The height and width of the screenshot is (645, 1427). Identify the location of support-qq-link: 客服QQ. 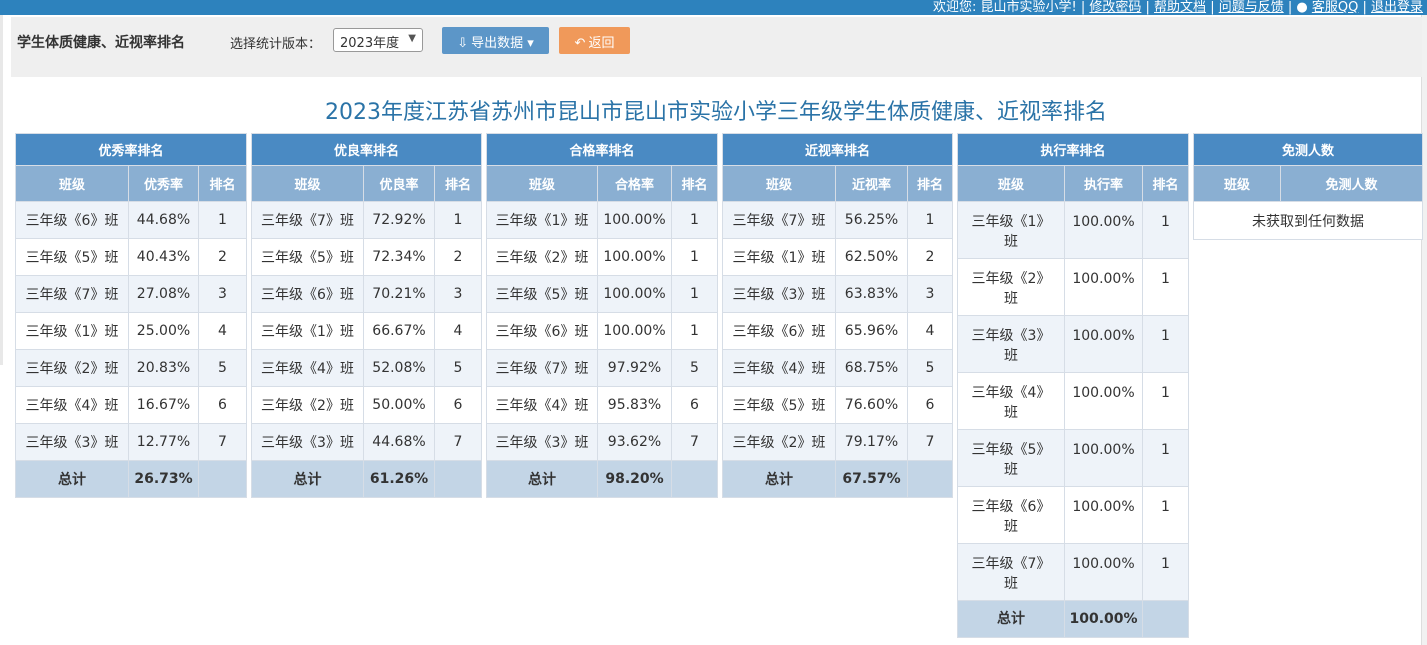
(1335, 7).